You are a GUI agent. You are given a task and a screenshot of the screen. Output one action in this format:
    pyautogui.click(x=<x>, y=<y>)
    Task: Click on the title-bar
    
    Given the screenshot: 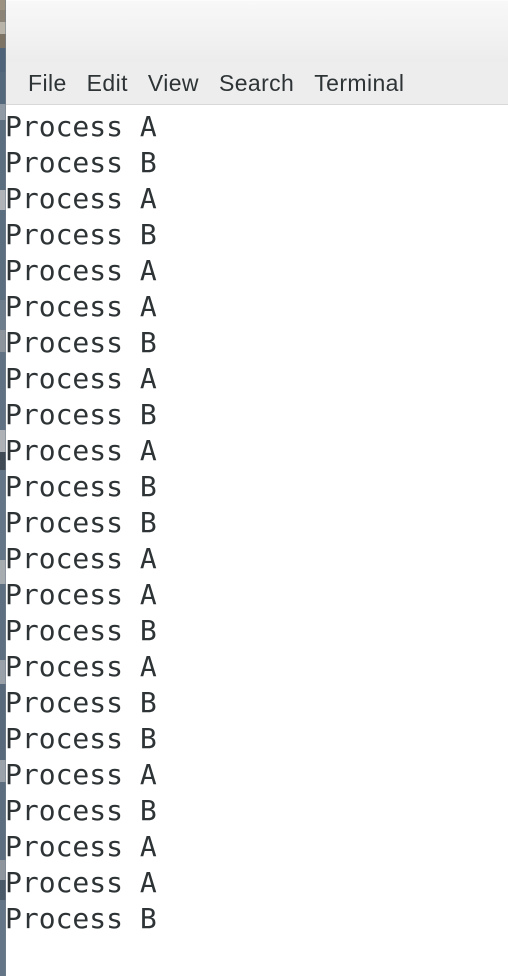 What is the action you would take?
    pyautogui.click(x=257, y=31)
    